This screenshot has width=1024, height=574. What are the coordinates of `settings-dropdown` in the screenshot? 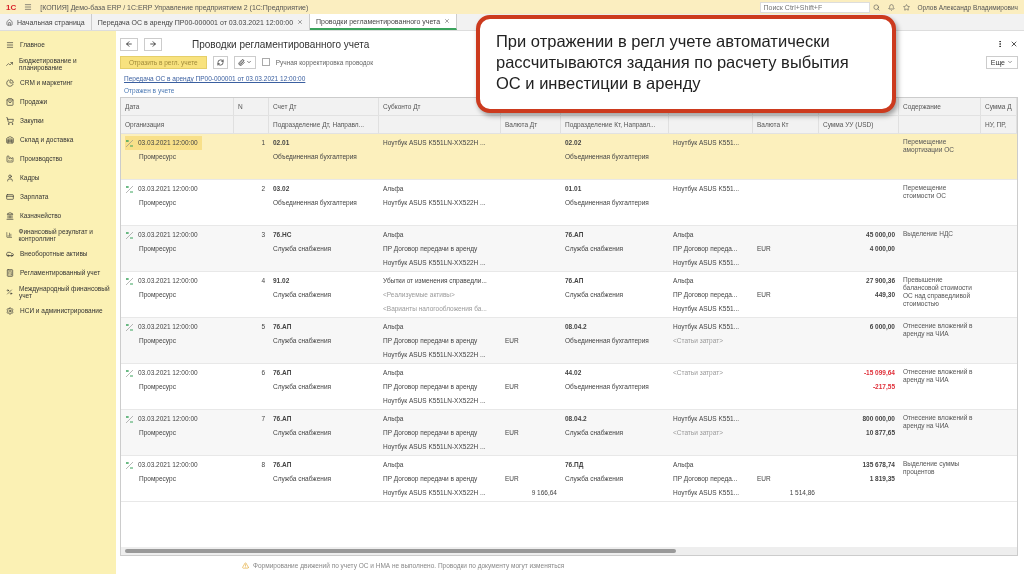 It's located at (244, 62).